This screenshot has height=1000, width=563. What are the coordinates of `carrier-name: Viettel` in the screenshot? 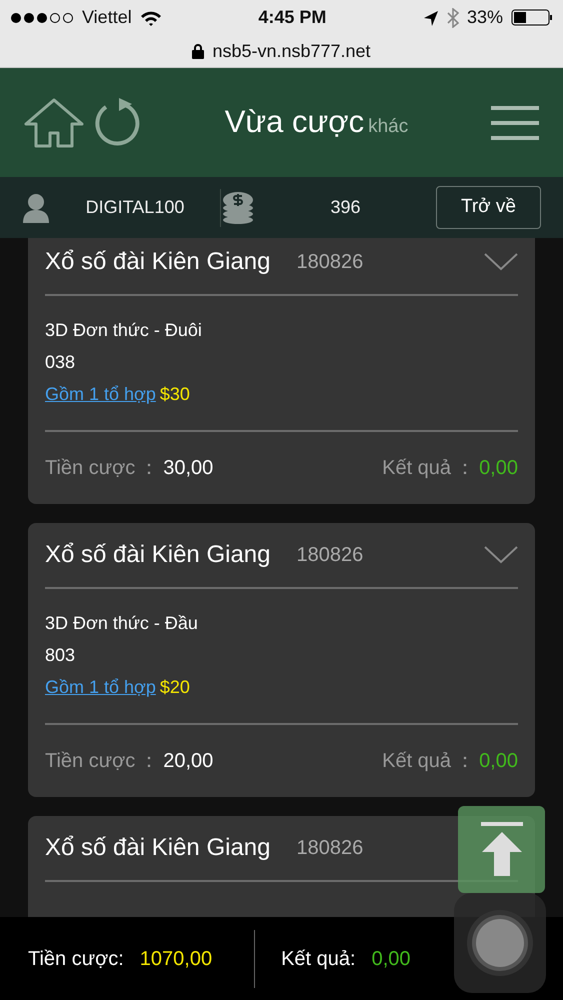 It's located at (107, 17).